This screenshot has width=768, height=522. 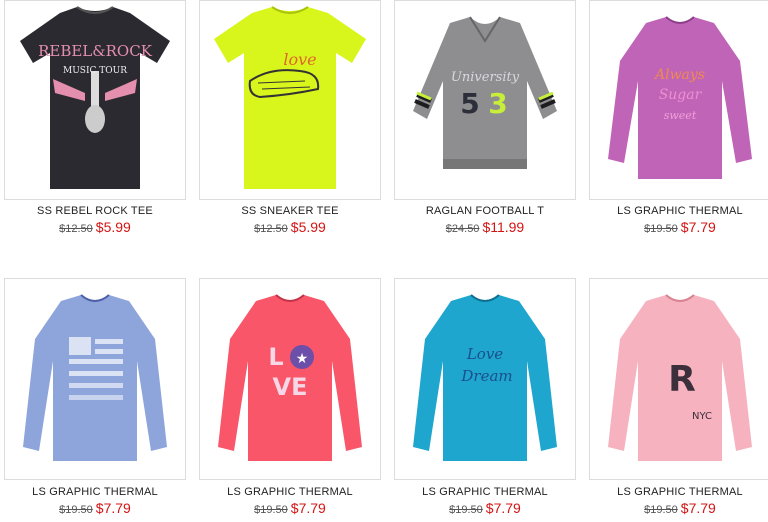 I want to click on svg-text: Always, so click(x=679, y=75).